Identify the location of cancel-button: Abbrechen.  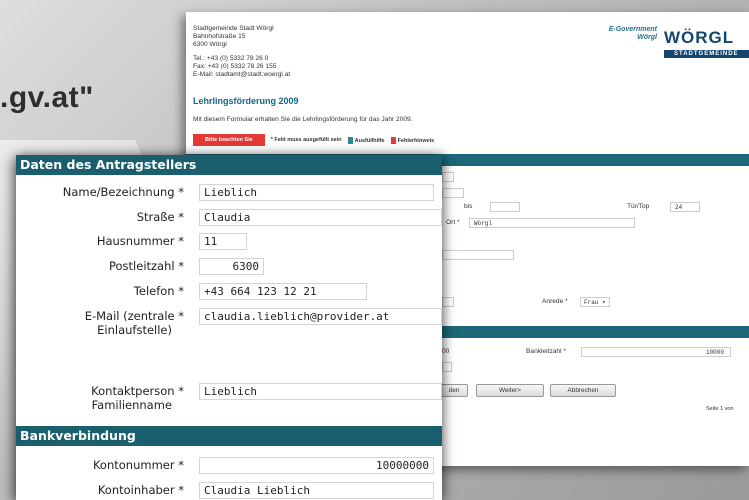
(583, 390).